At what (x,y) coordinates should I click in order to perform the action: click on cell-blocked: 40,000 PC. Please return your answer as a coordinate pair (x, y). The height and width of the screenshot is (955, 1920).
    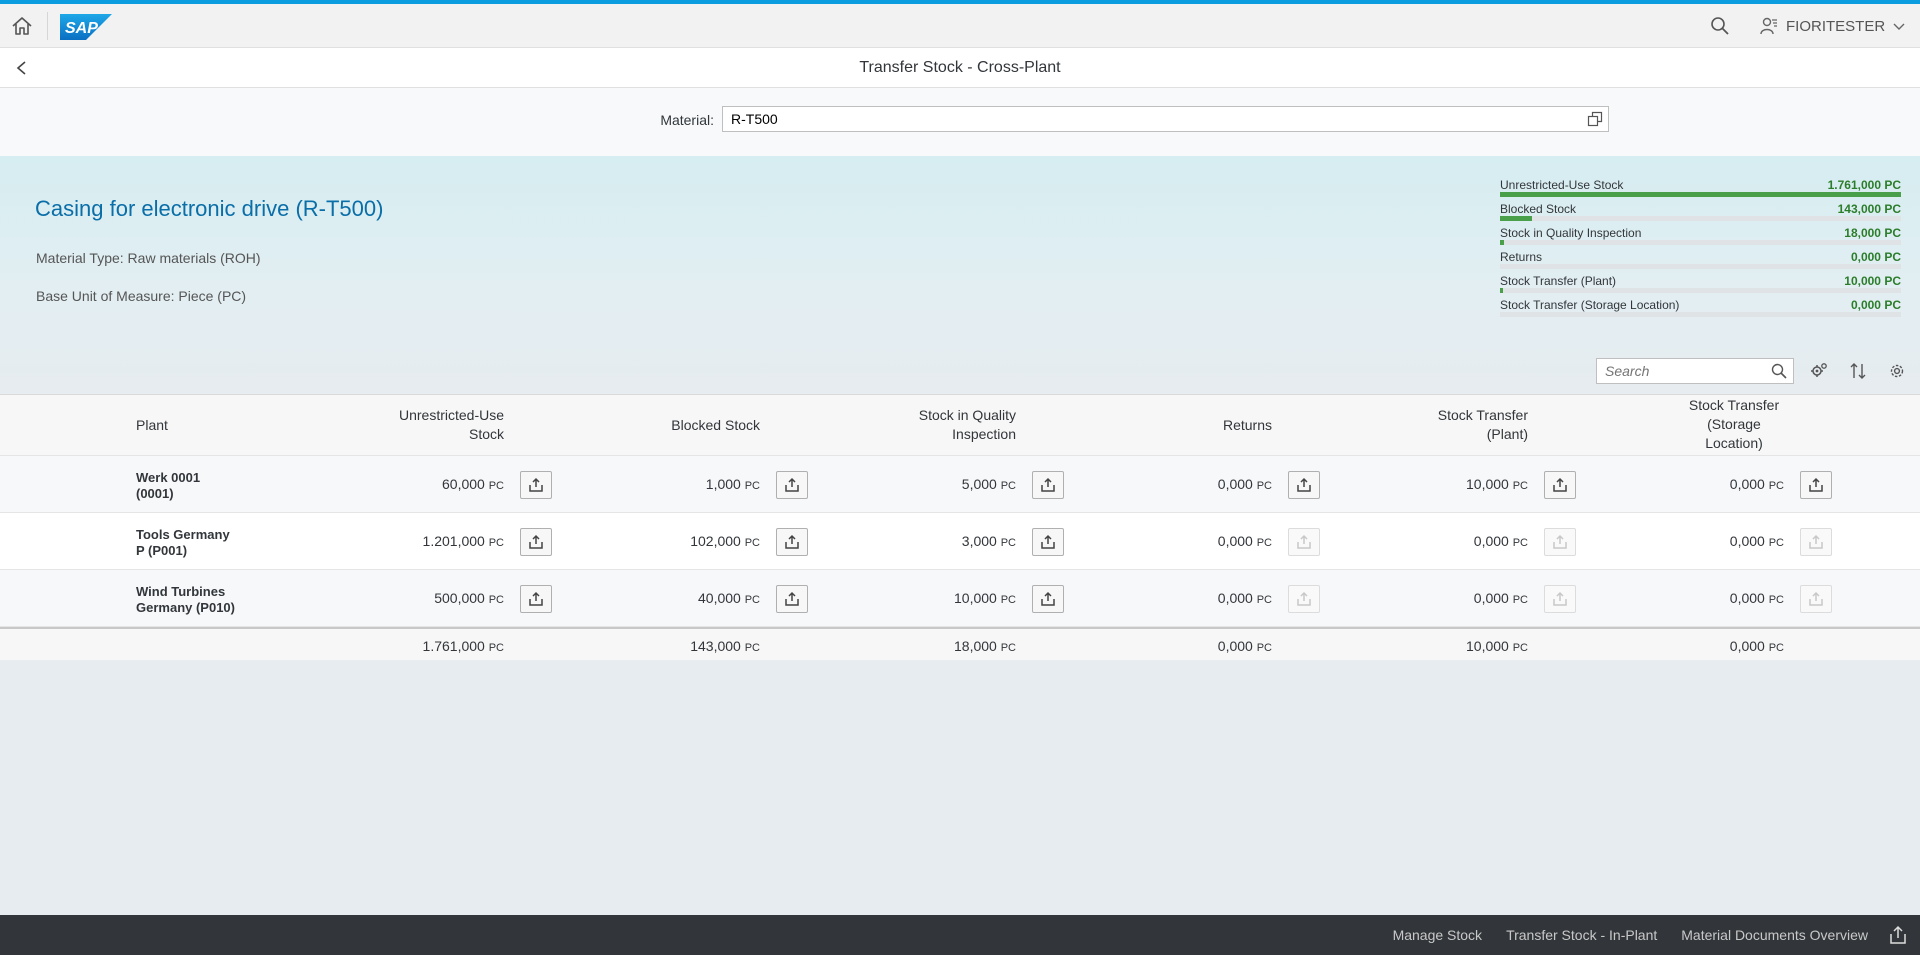
    Looking at the image, I should click on (680, 598).